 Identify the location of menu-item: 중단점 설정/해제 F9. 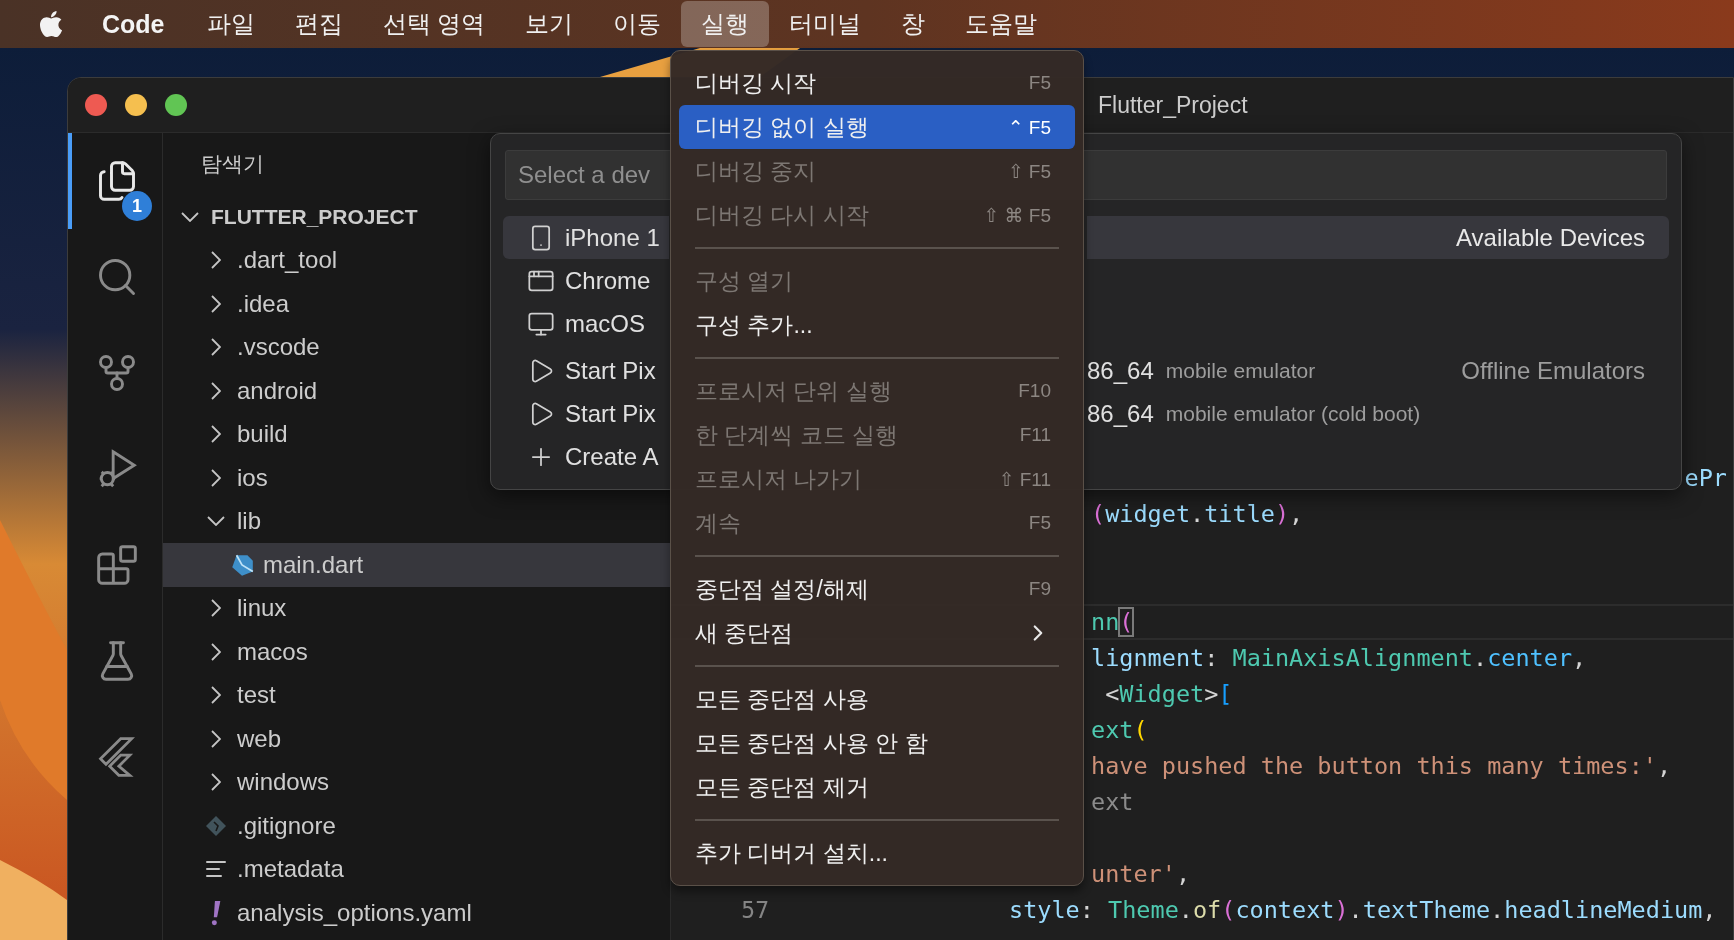
(877, 589).